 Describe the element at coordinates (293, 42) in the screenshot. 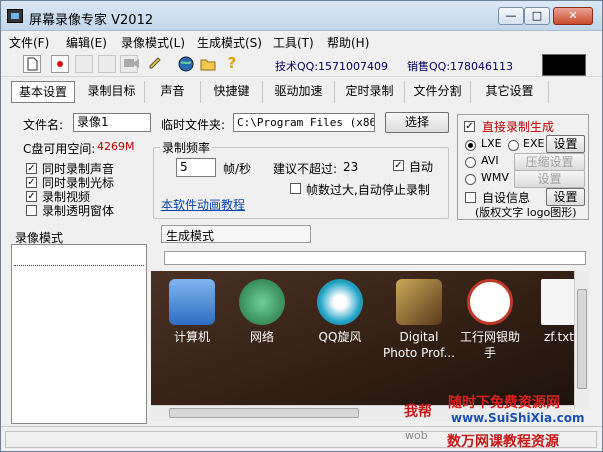

I see `menu-tools: 工具(T)` at that location.